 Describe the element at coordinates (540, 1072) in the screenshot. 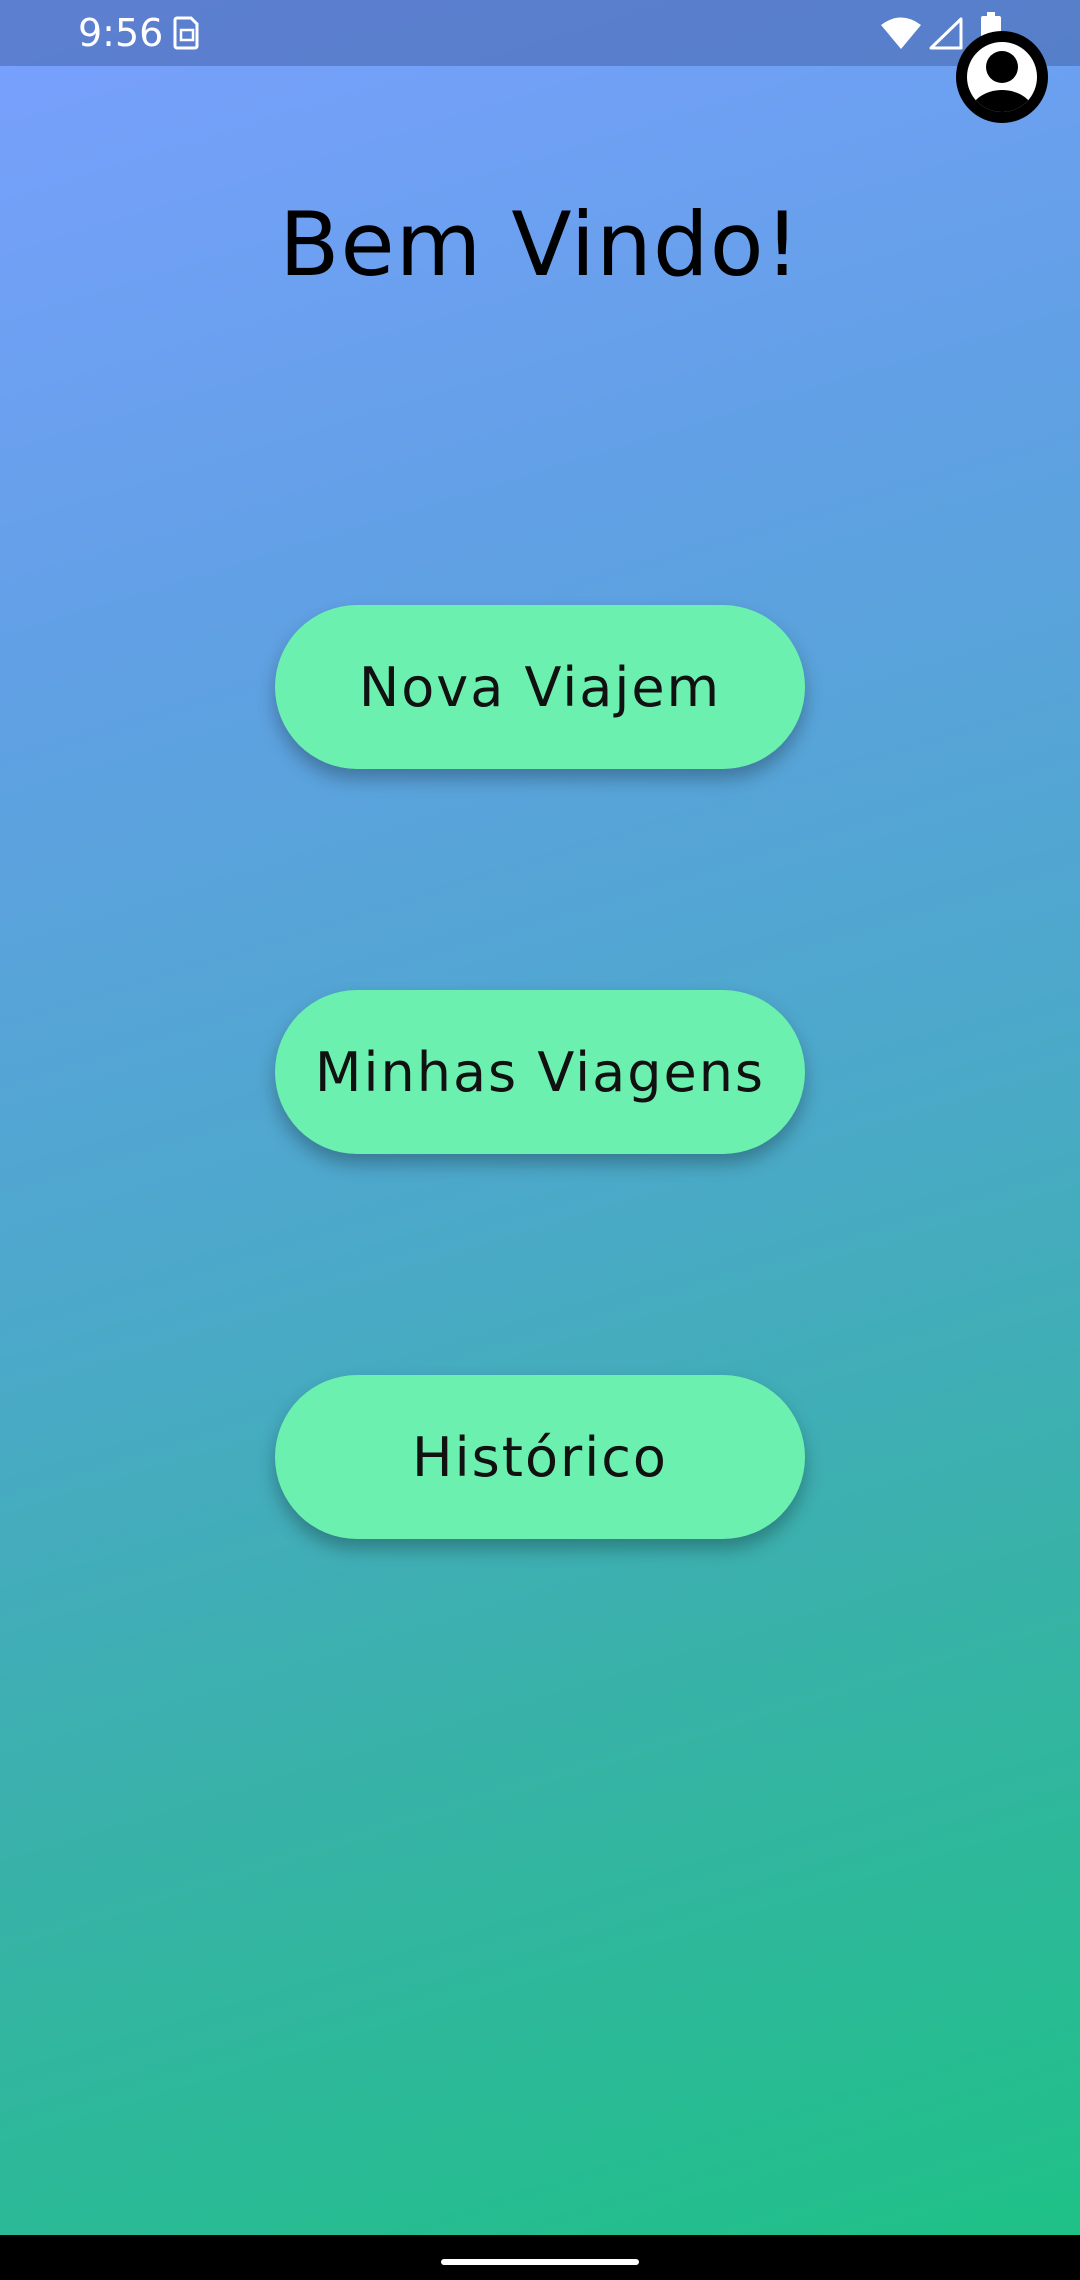

I see `minhas-viagens-button: Minhas Viagens` at that location.